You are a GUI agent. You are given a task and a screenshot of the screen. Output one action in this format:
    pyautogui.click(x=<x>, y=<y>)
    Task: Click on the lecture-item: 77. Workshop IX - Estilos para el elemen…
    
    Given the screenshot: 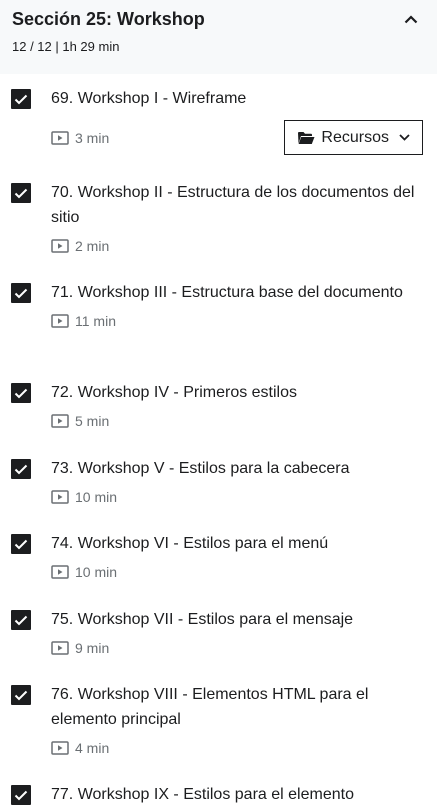 What is the action you would take?
    pyautogui.click(x=218, y=790)
    